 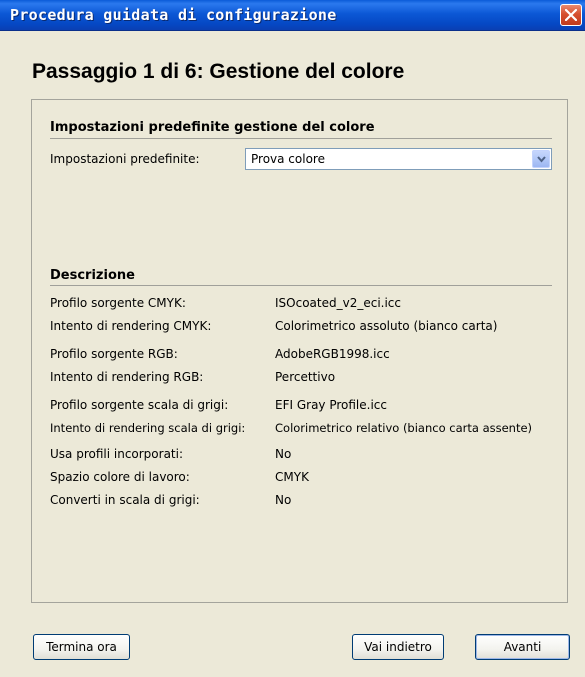 What do you see at coordinates (120, 477) in the screenshot?
I see `row-label: Spazio colore di lavoro:` at bounding box center [120, 477].